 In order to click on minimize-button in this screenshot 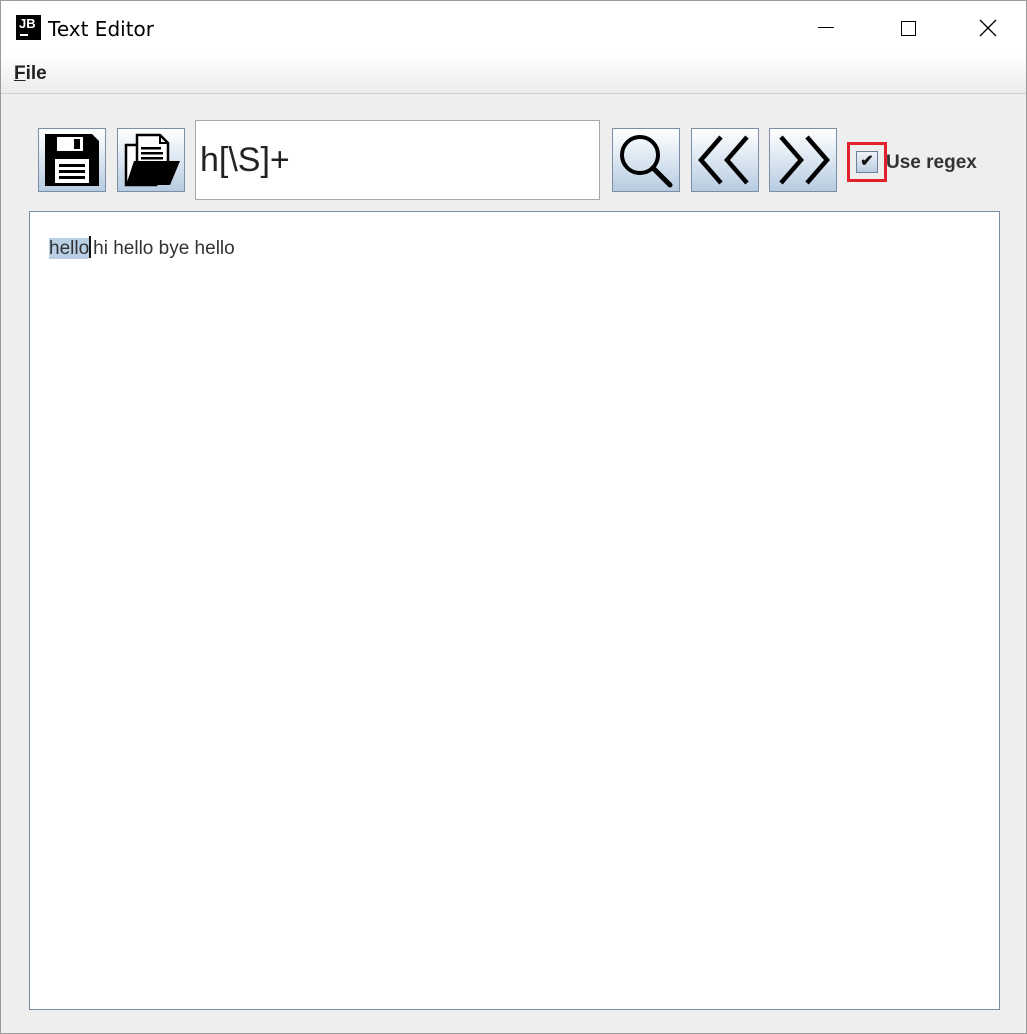, I will do `click(826, 28)`.